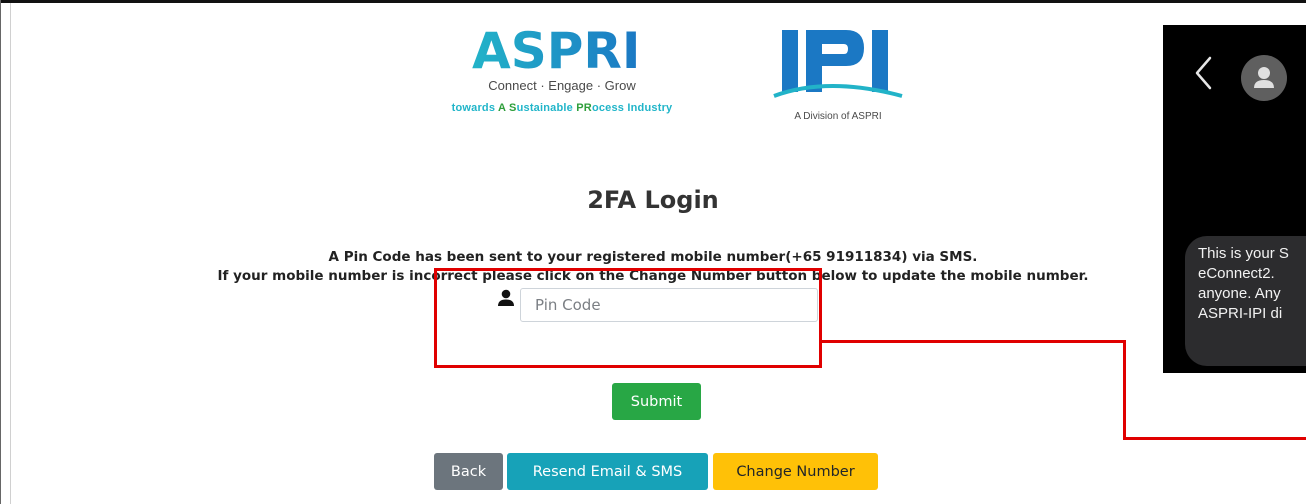 The height and width of the screenshot is (504, 1306). Describe the element at coordinates (1203, 73) in the screenshot. I see `chevron-left-icon` at that location.